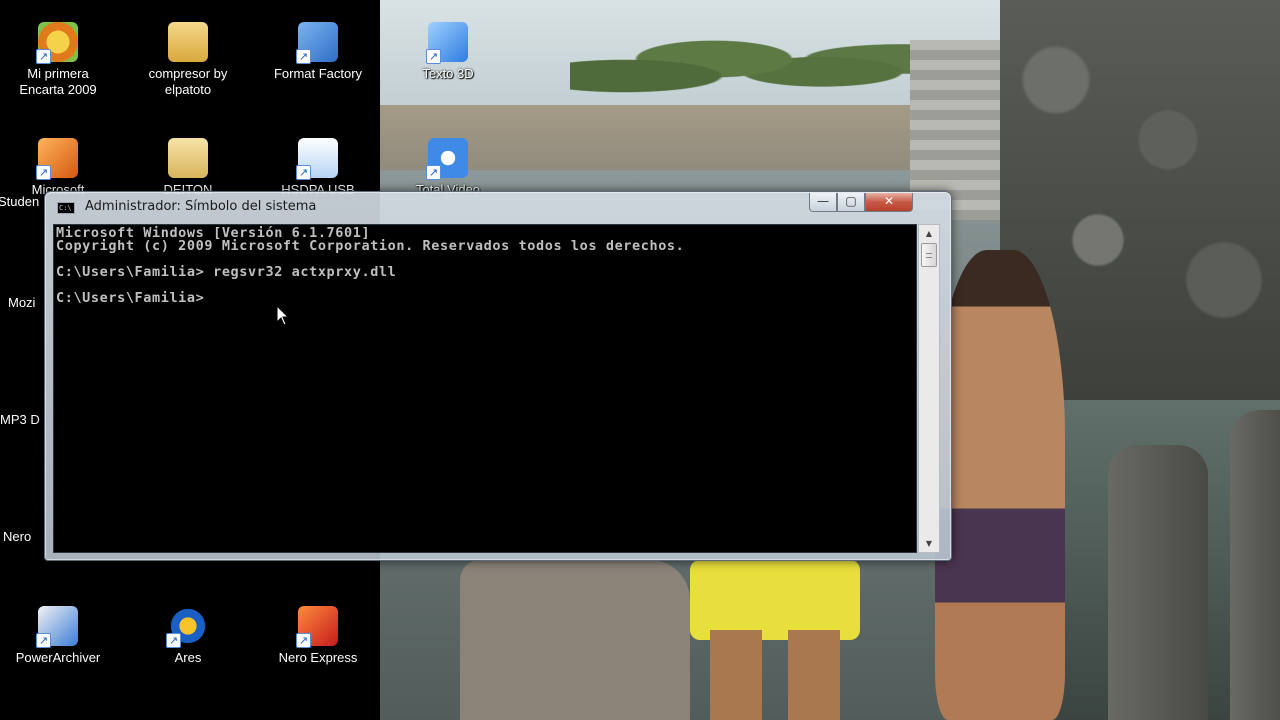 The image size is (1280, 720). Describe the element at coordinates (929, 543) in the screenshot. I see `scroll-down-arrow-icon: ▼` at that location.